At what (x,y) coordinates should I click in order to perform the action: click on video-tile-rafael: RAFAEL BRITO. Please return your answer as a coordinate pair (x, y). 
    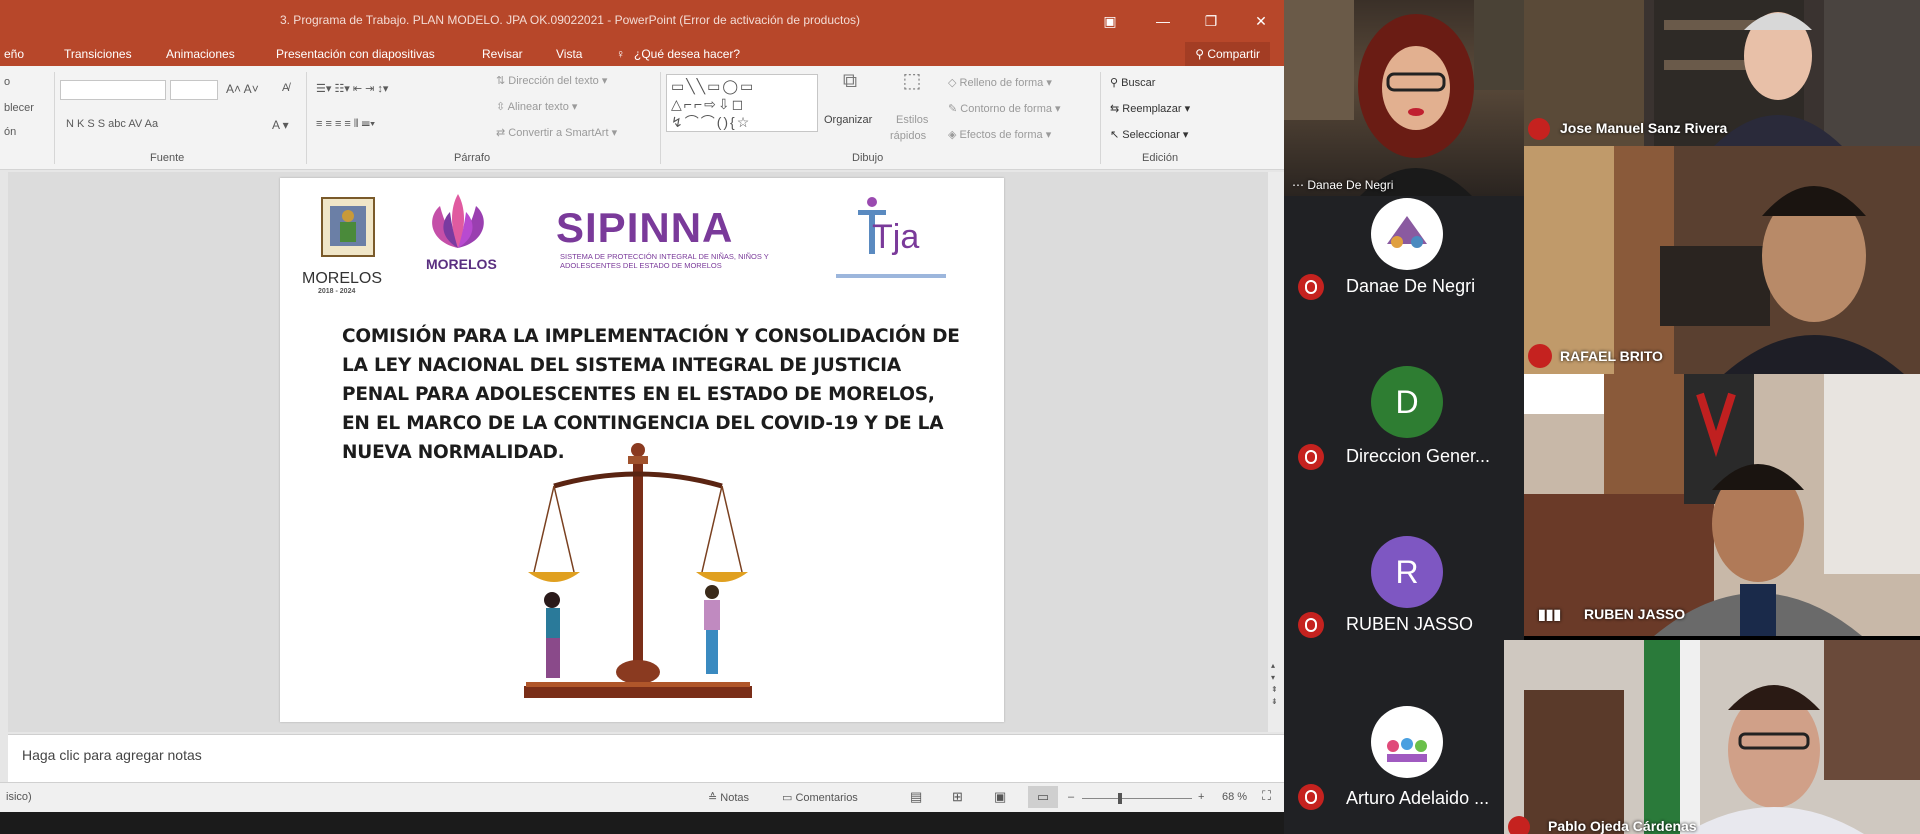
    Looking at the image, I should click on (1722, 260).